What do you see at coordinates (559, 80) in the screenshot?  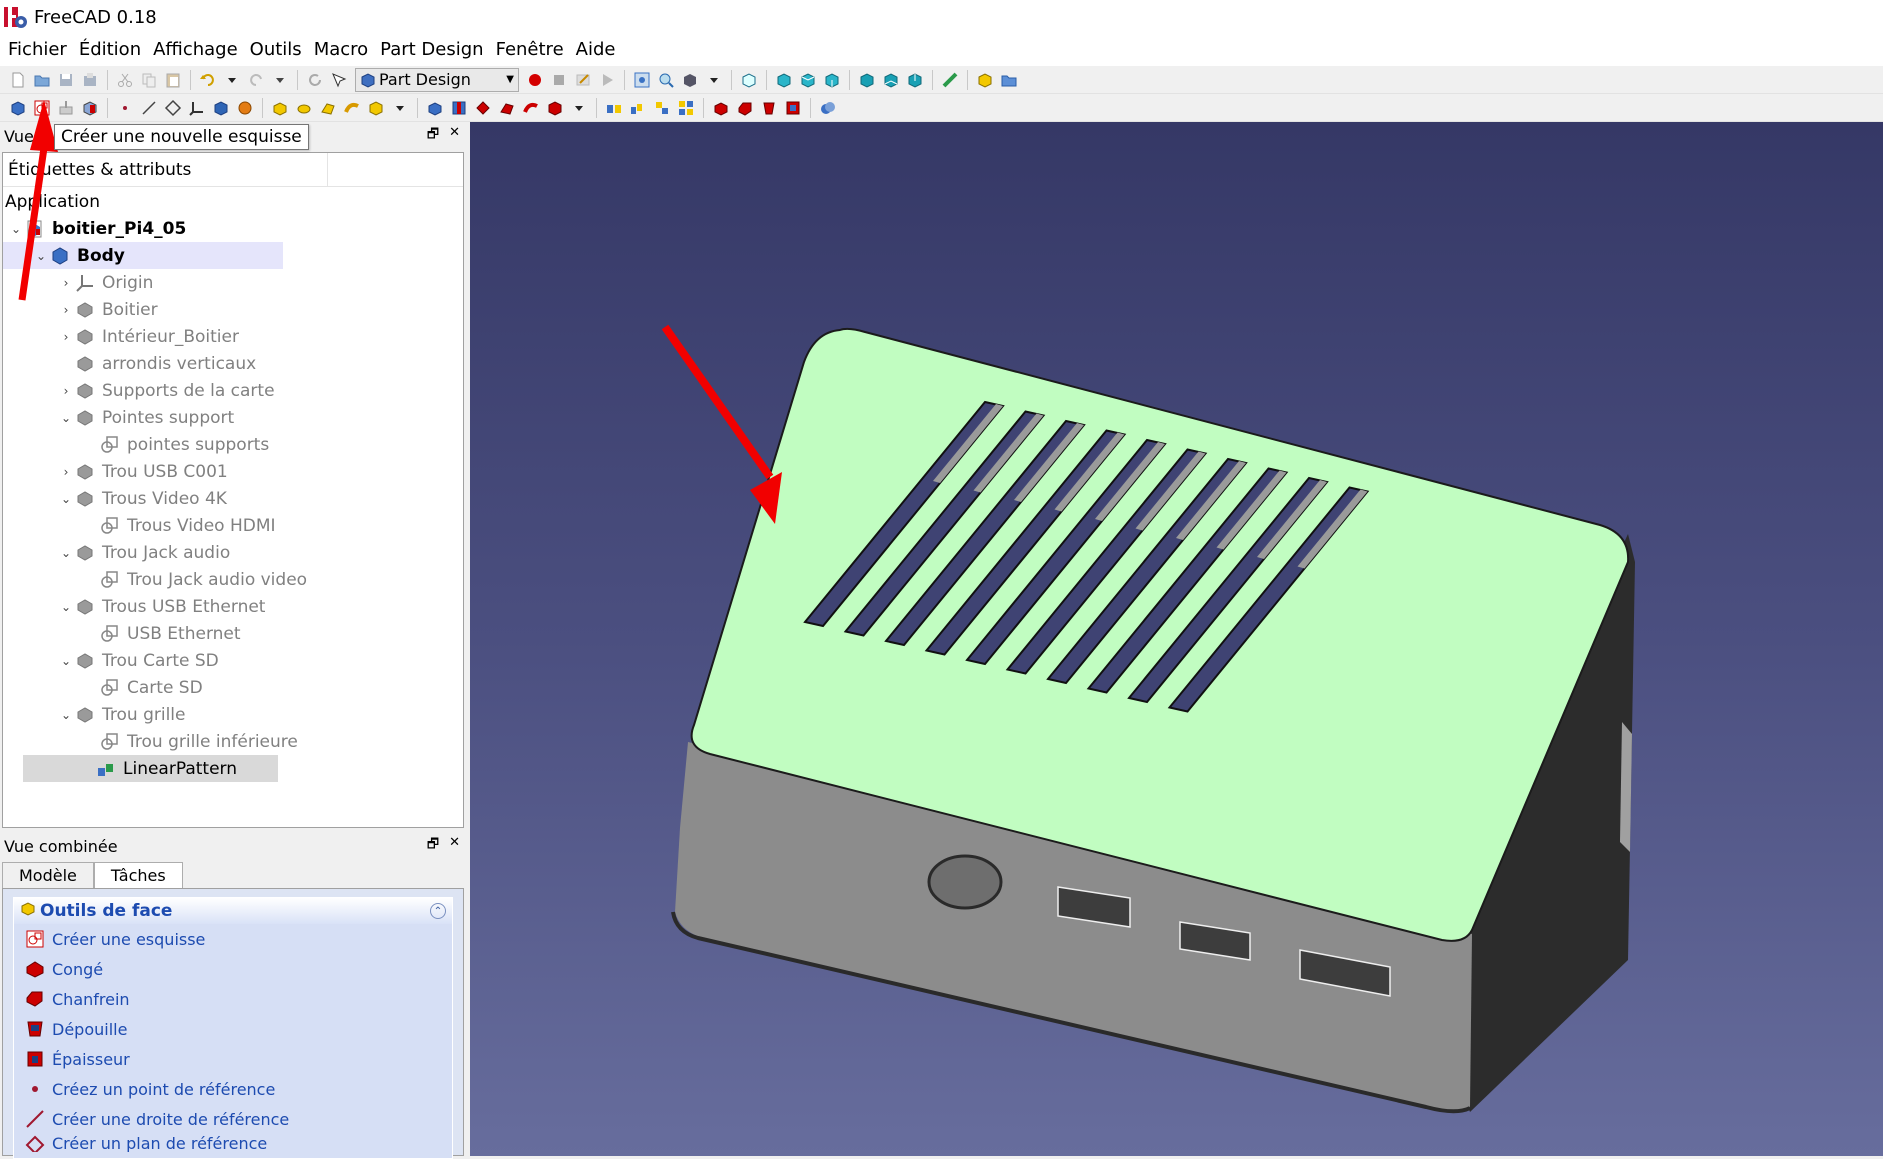 I see `stop-macro-icon` at bounding box center [559, 80].